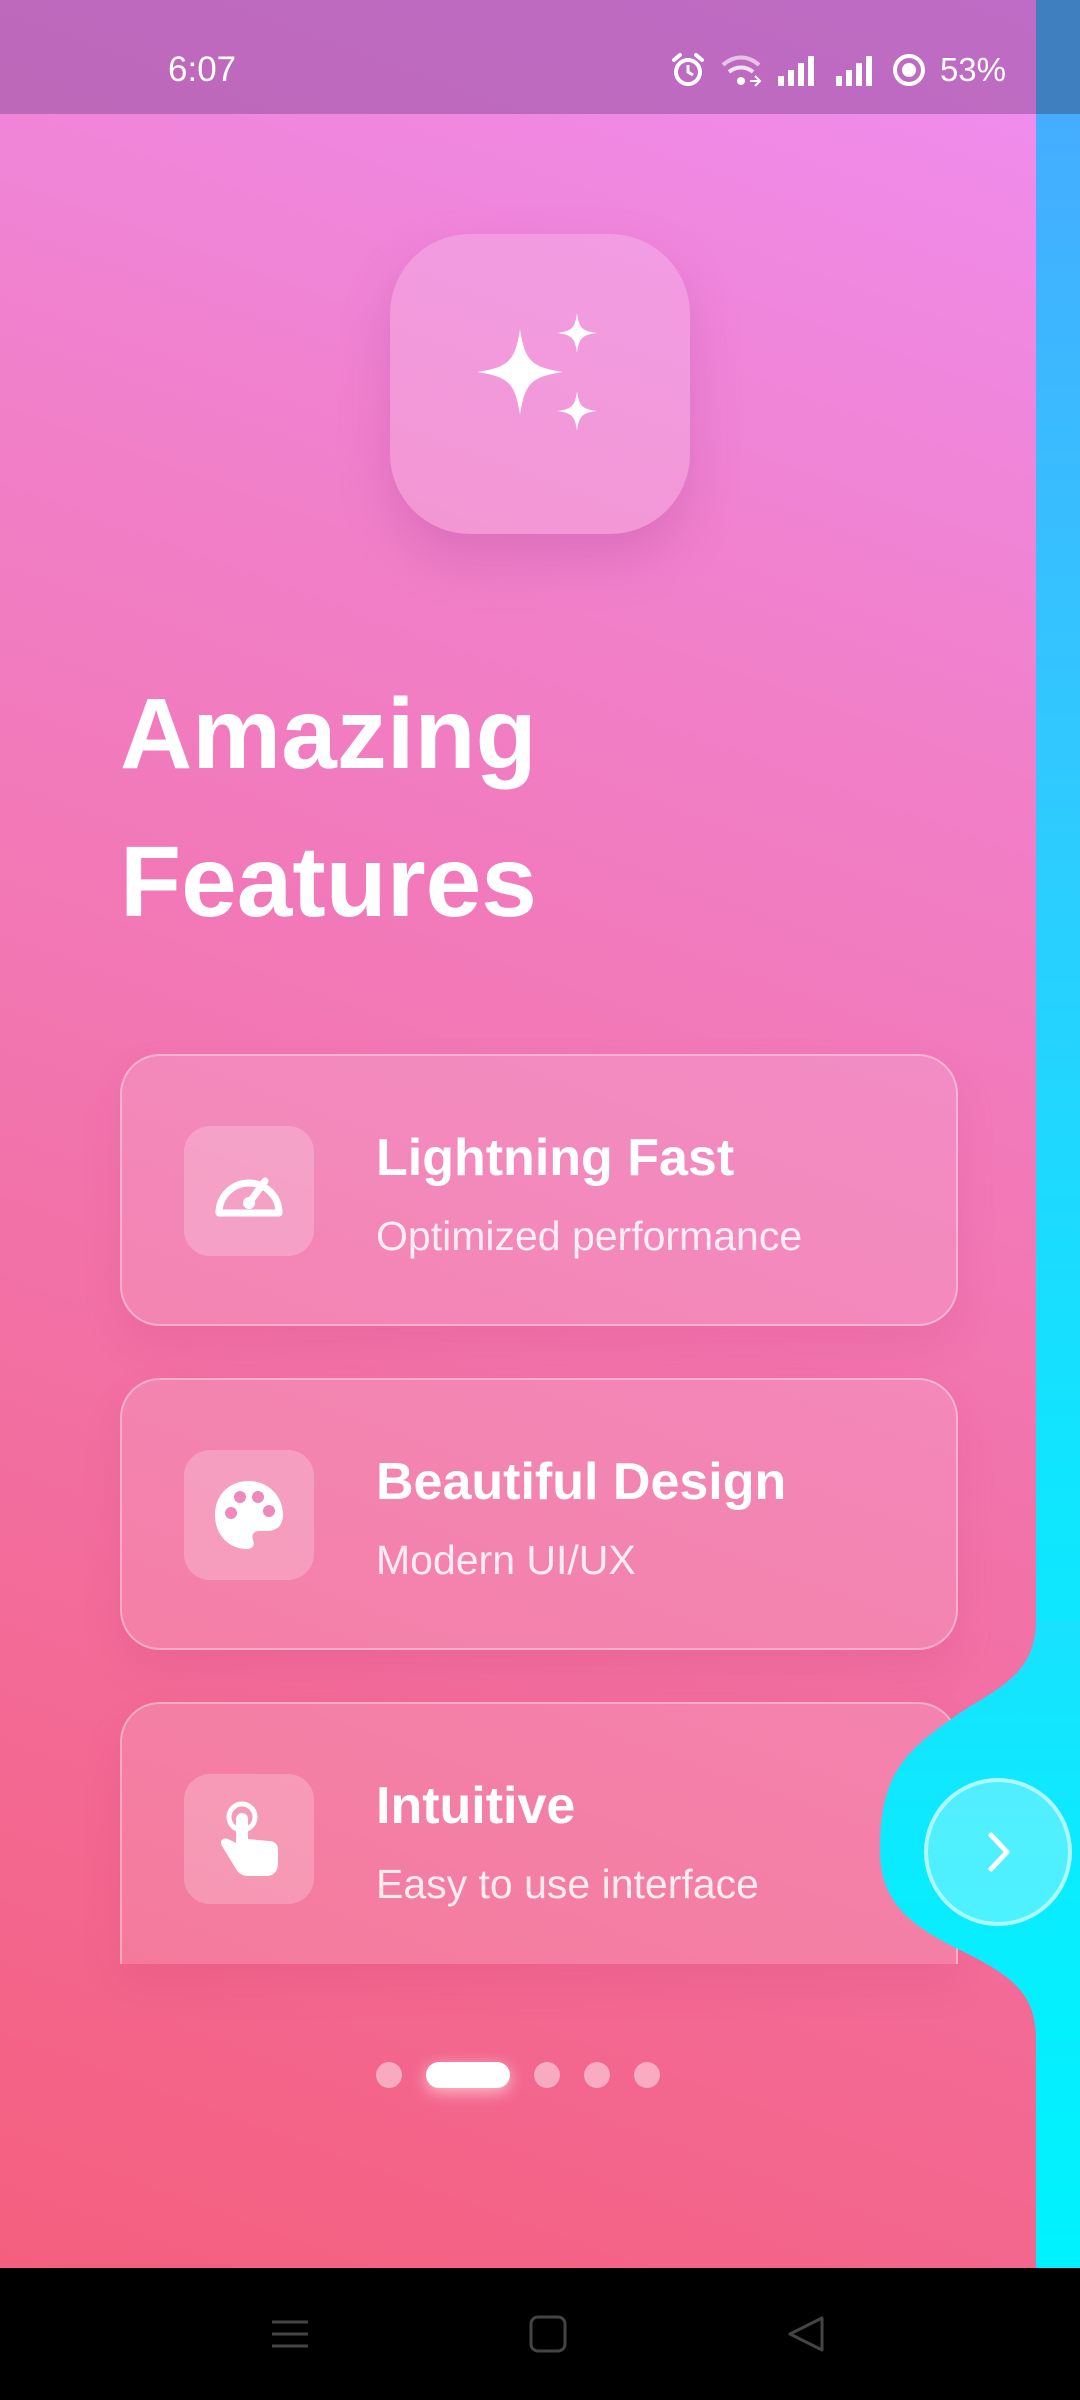  I want to click on menu-icon, so click(290, 2334).